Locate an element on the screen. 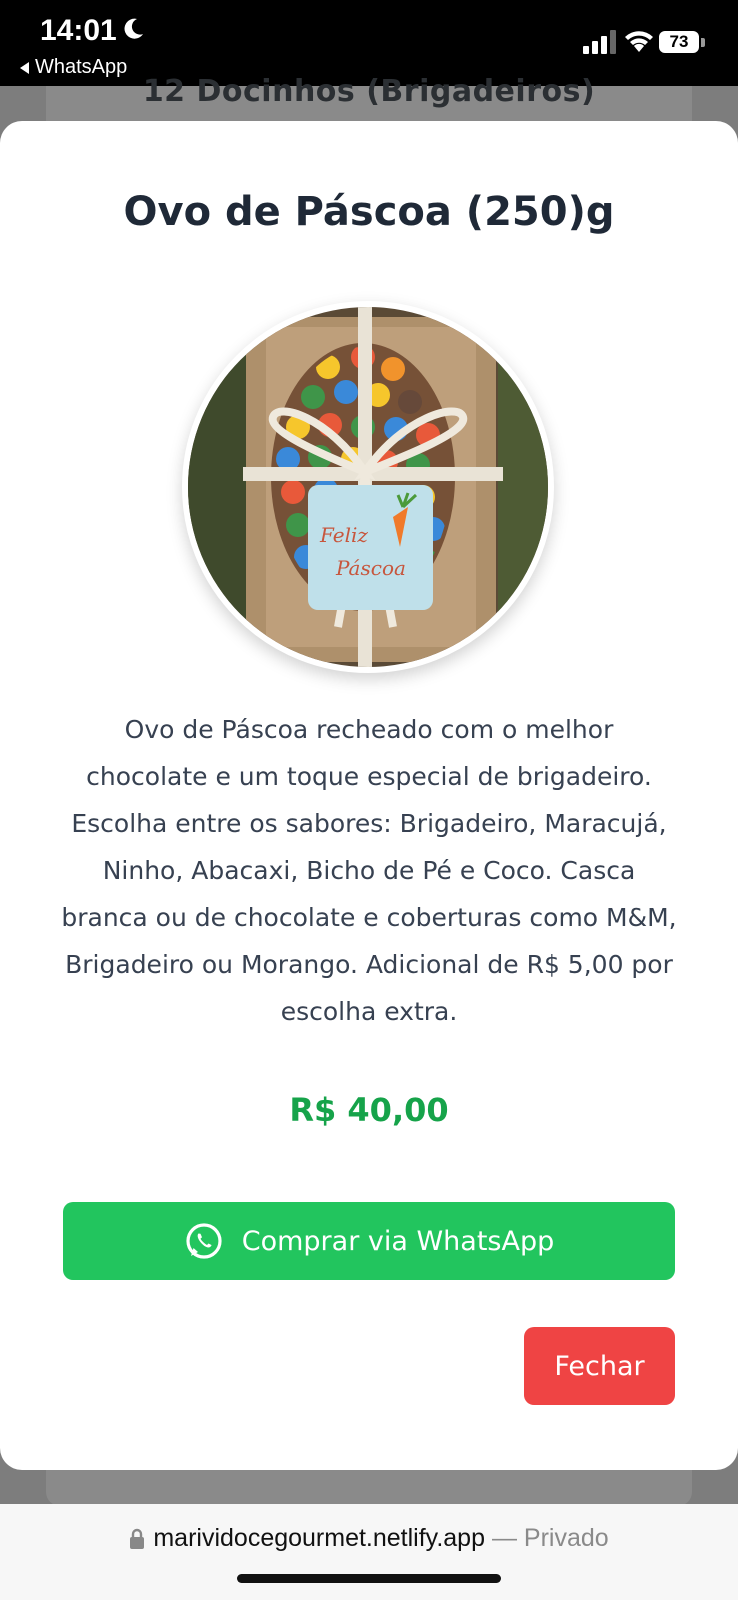  product-image: Feliz Páscoa is located at coordinates (368, 487).